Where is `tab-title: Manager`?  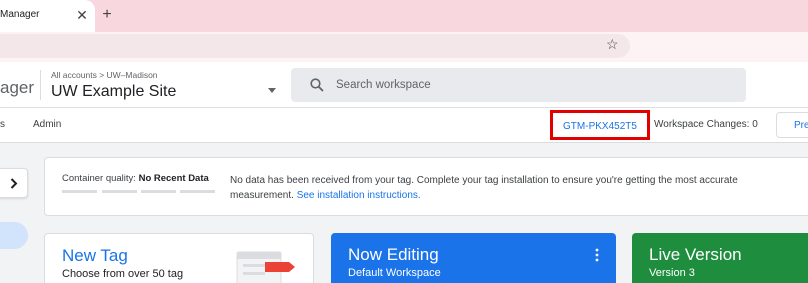 tab-title: Manager is located at coordinates (20, 14).